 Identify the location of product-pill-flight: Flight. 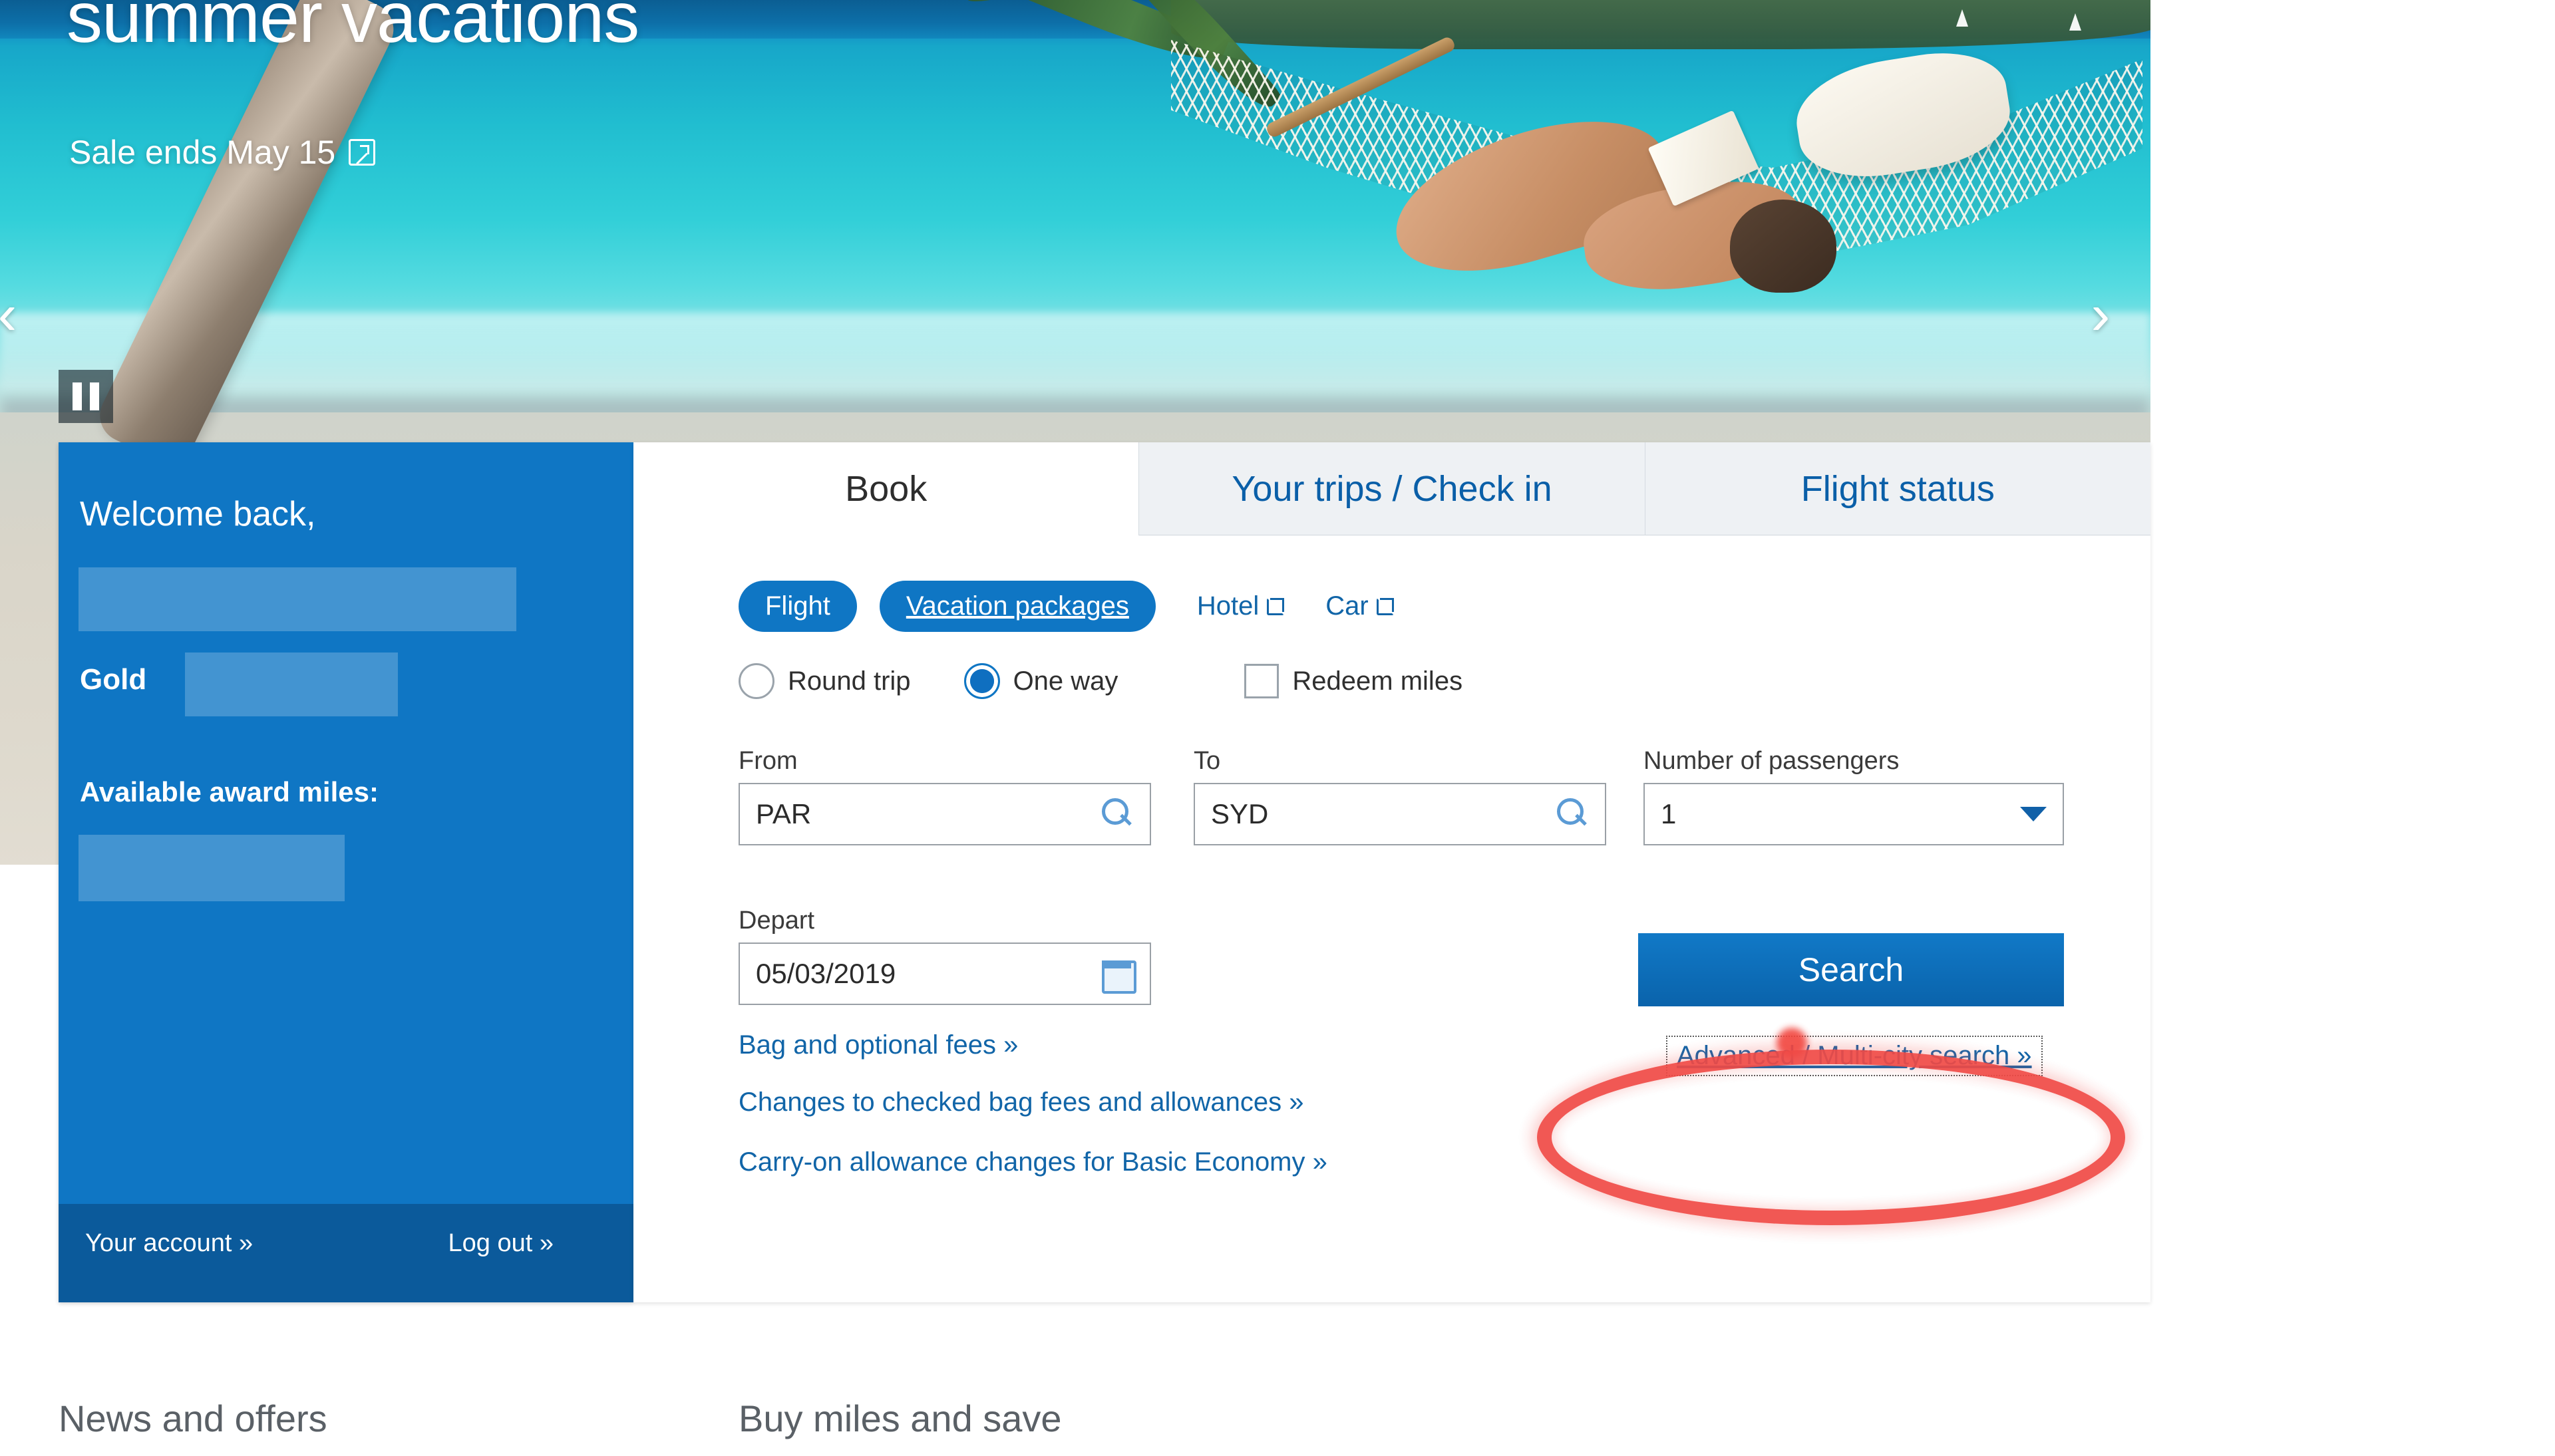
(798, 606).